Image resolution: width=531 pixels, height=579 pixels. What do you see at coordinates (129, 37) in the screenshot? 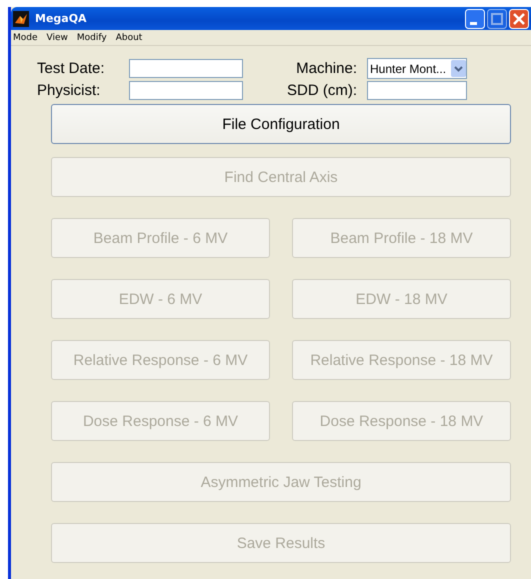
I see `menu-item: About` at bounding box center [129, 37].